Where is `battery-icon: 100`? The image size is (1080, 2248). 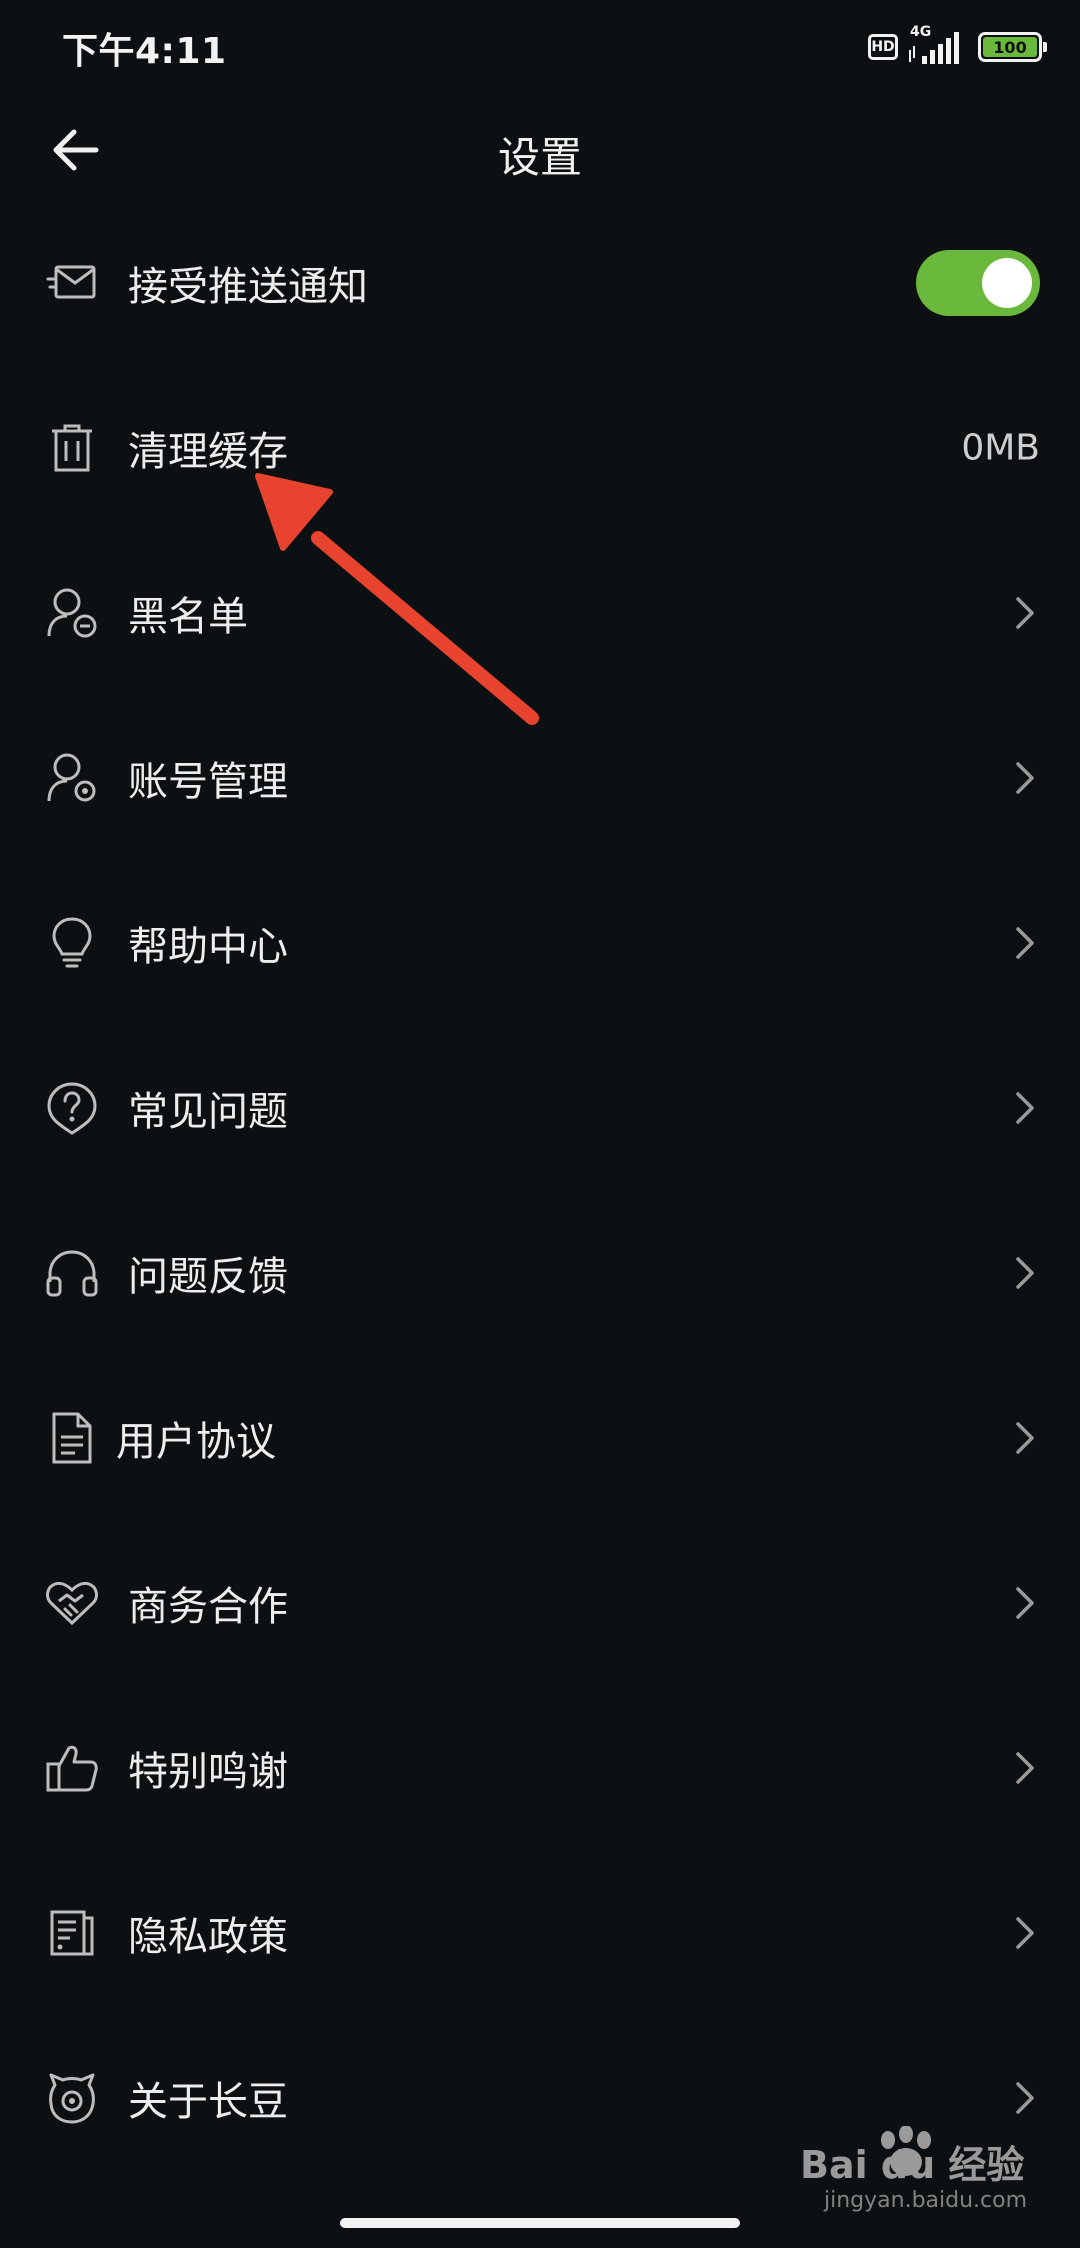 battery-icon: 100 is located at coordinates (1012, 47).